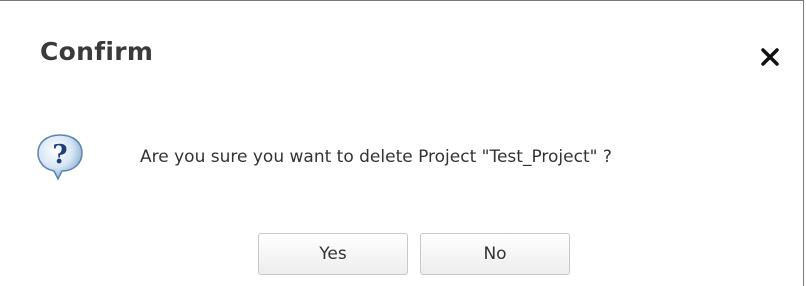 This screenshot has width=806, height=286. I want to click on yes-button: Yes, so click(333, 254).